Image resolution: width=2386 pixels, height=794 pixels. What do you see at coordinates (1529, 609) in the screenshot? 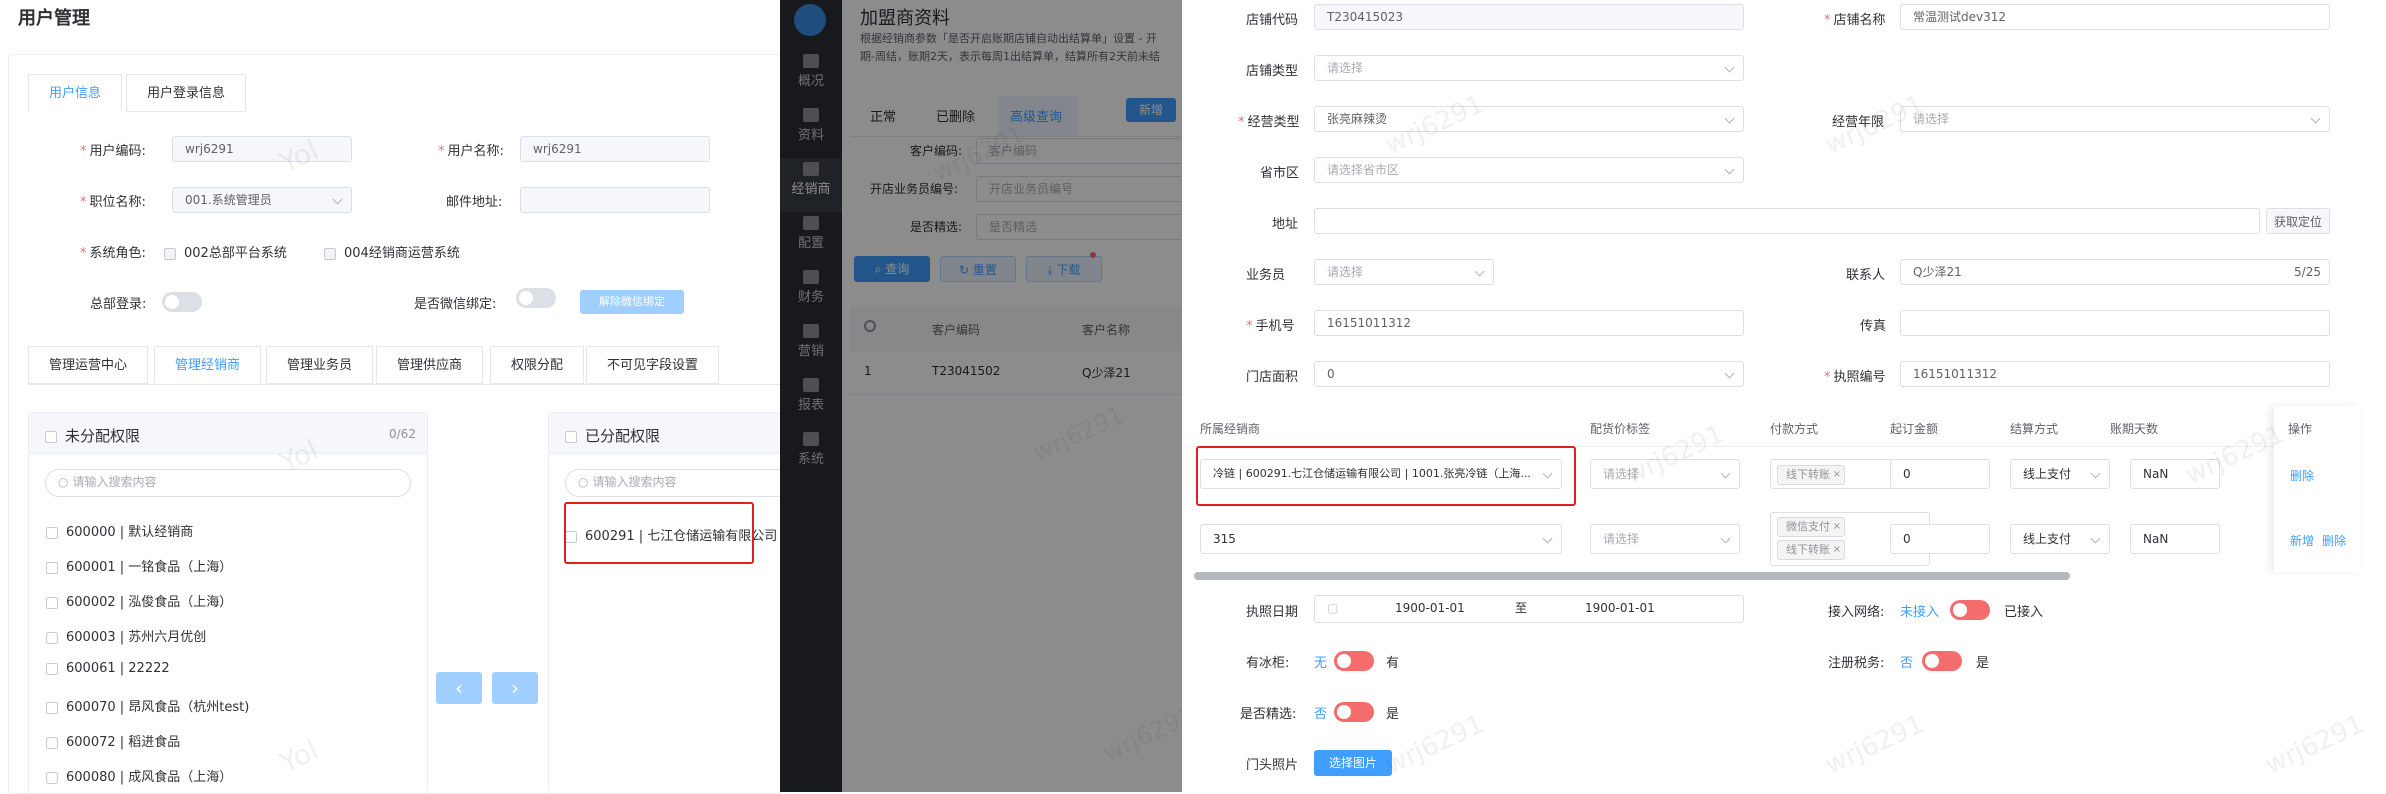
I see `license-date-range: ▢ 1900-01-01 至 1900-01-01` at bounding box center [1529, 609].